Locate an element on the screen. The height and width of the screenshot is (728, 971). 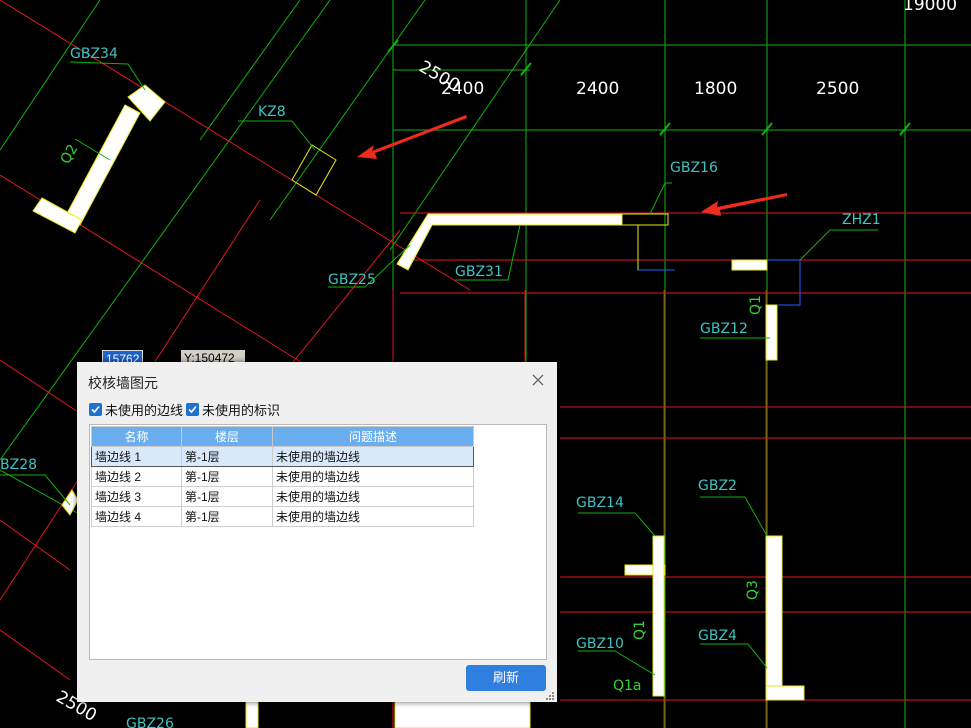
dimension-2: 1800 is located at coordinates (715, 89).